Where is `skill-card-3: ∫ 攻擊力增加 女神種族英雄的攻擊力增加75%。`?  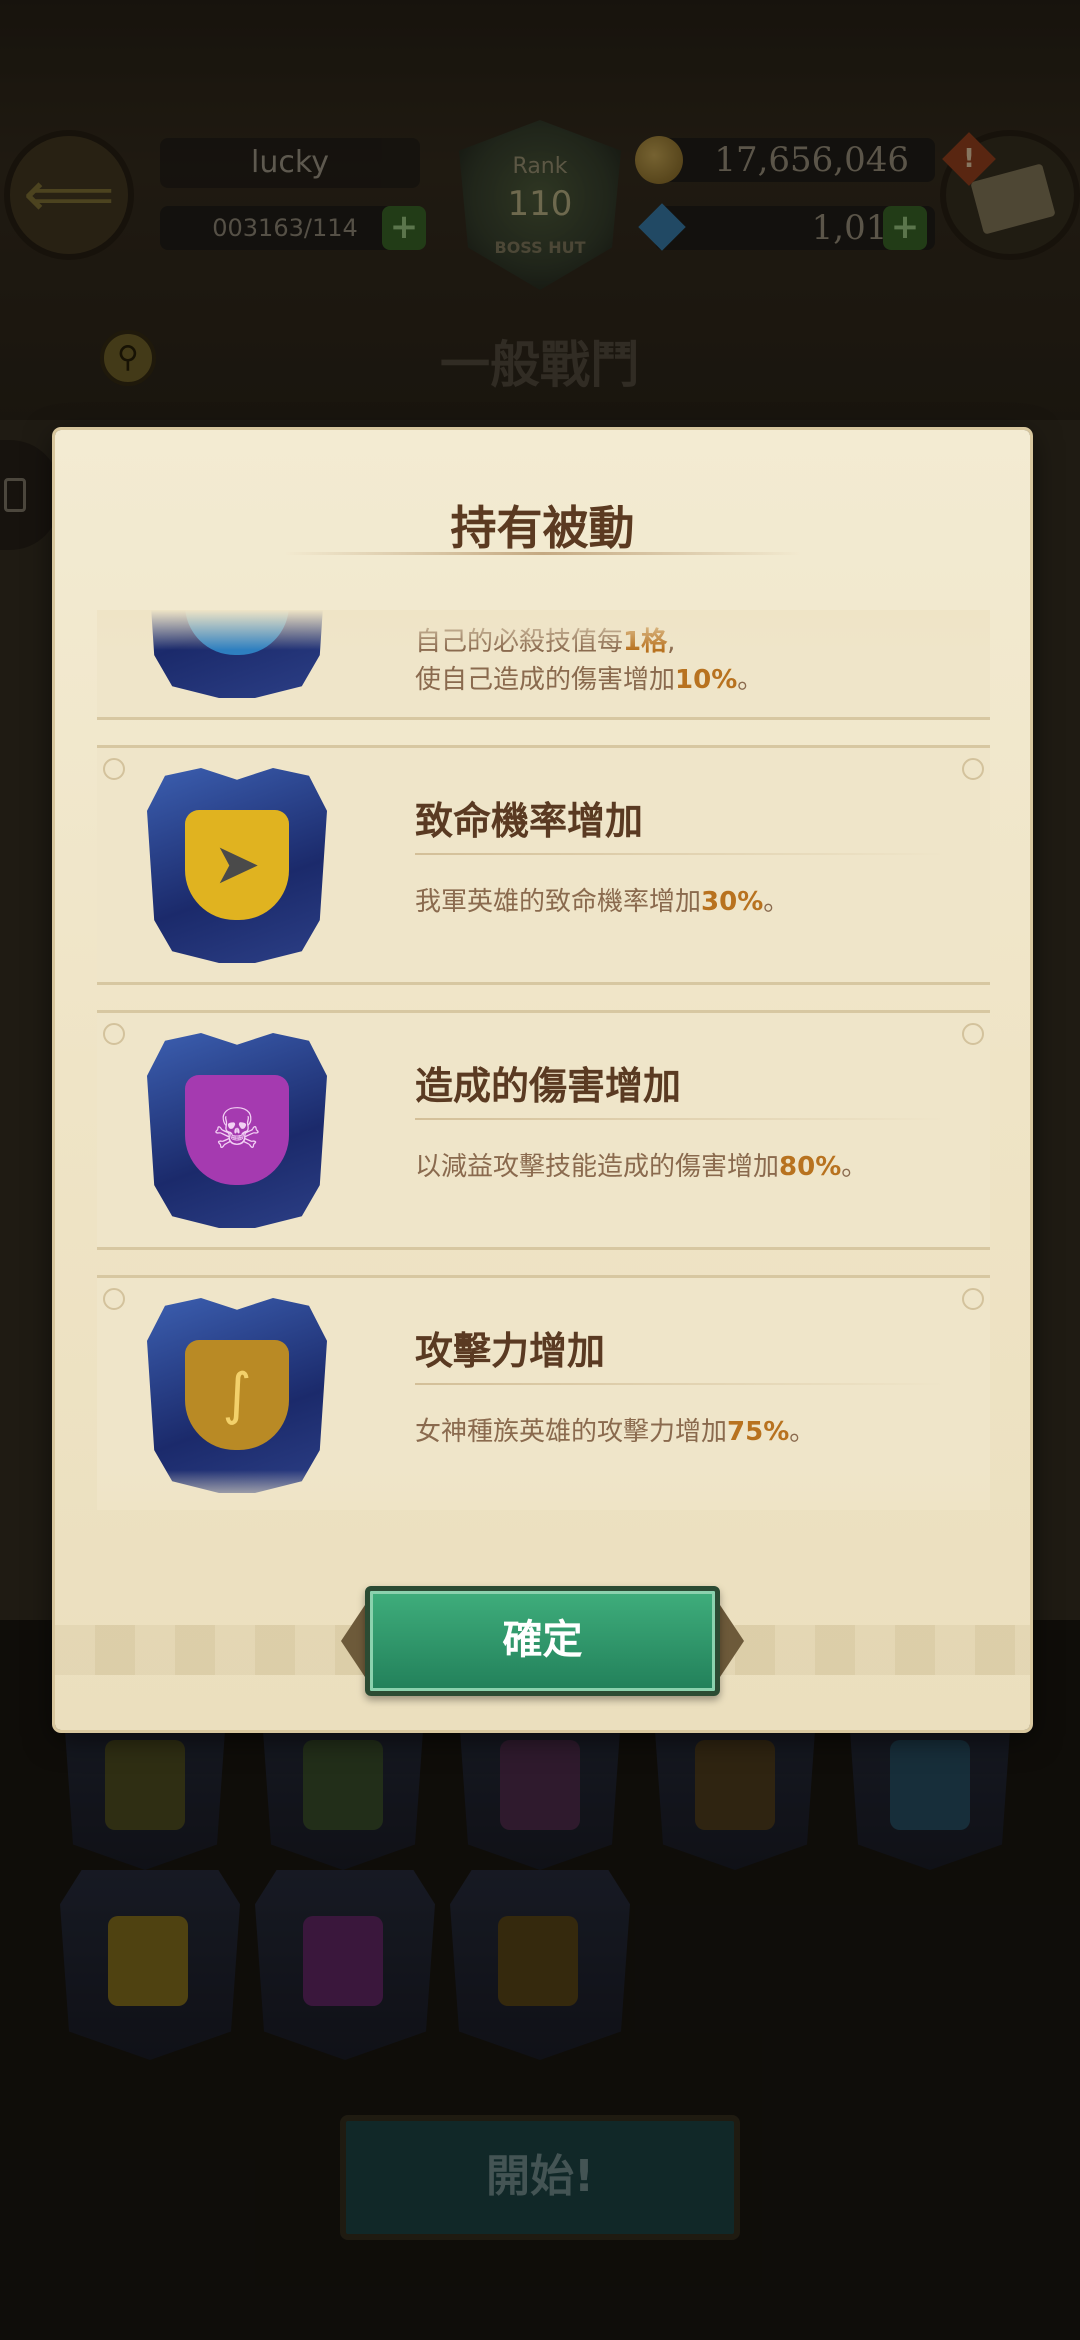
skill-card-3: ∫ 攻擊力增加 女神種族英雄的攻擊力增加75%。 is located at coordinates (543, 1392).